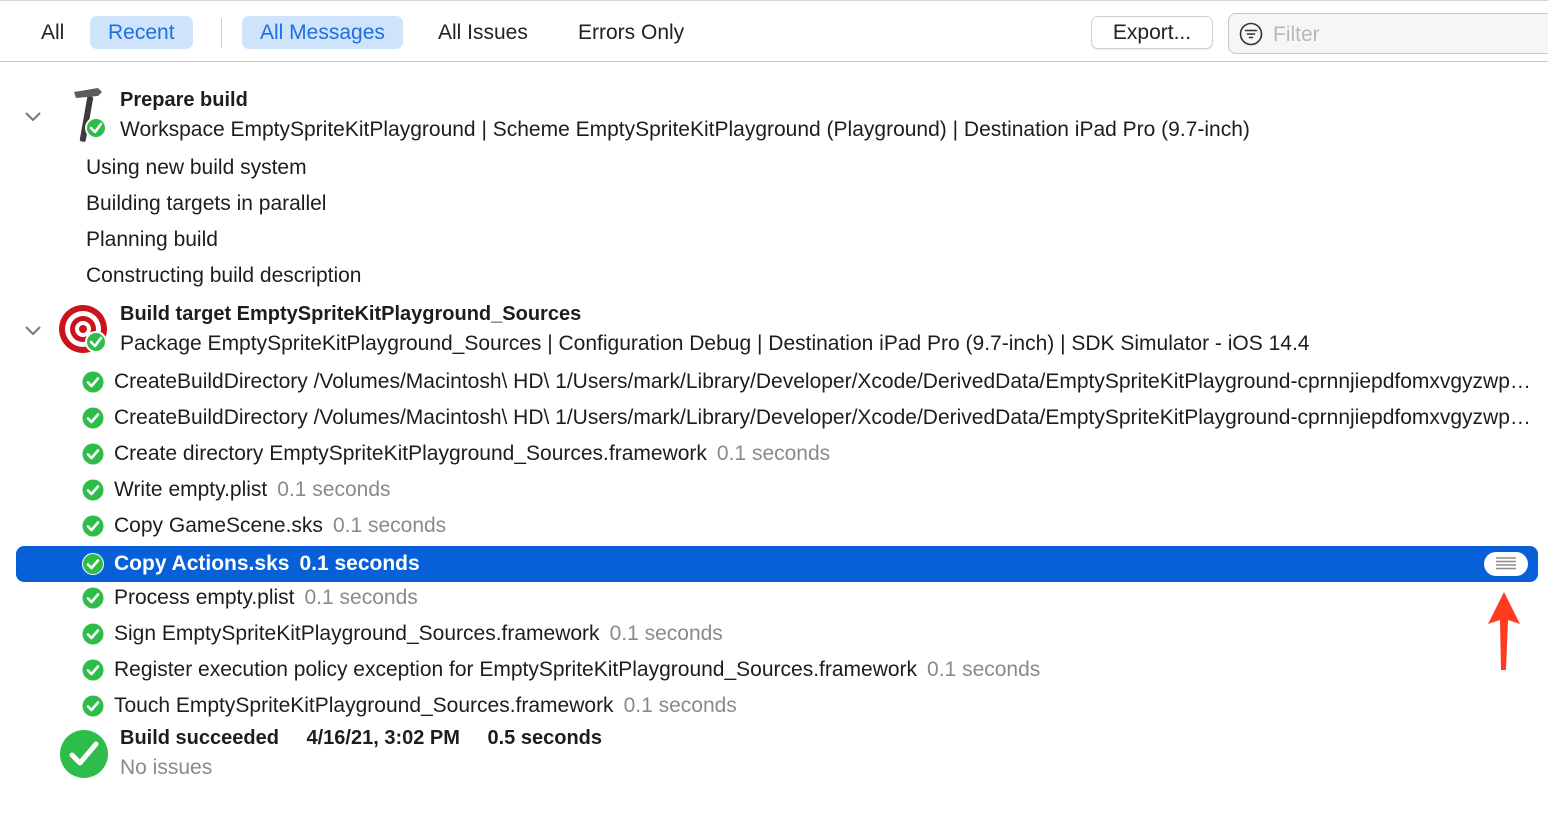 The height and width of the screenshot is (814, 1548). Describe the element at coordinates (141, 32) in the screenshot. I see `scope-recent-button: Recent` at that location.